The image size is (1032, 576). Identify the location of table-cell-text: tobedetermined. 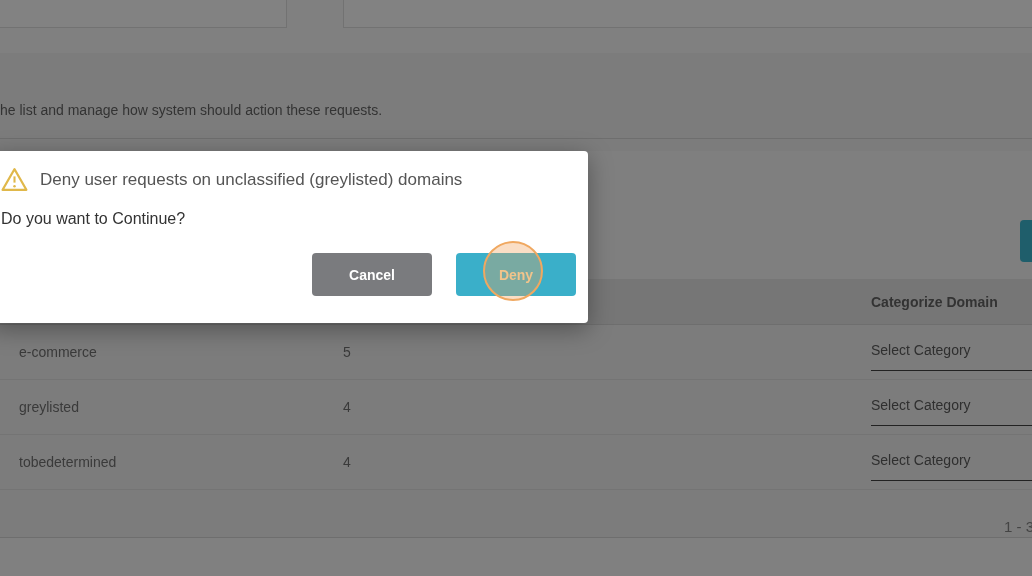
(68, 462).